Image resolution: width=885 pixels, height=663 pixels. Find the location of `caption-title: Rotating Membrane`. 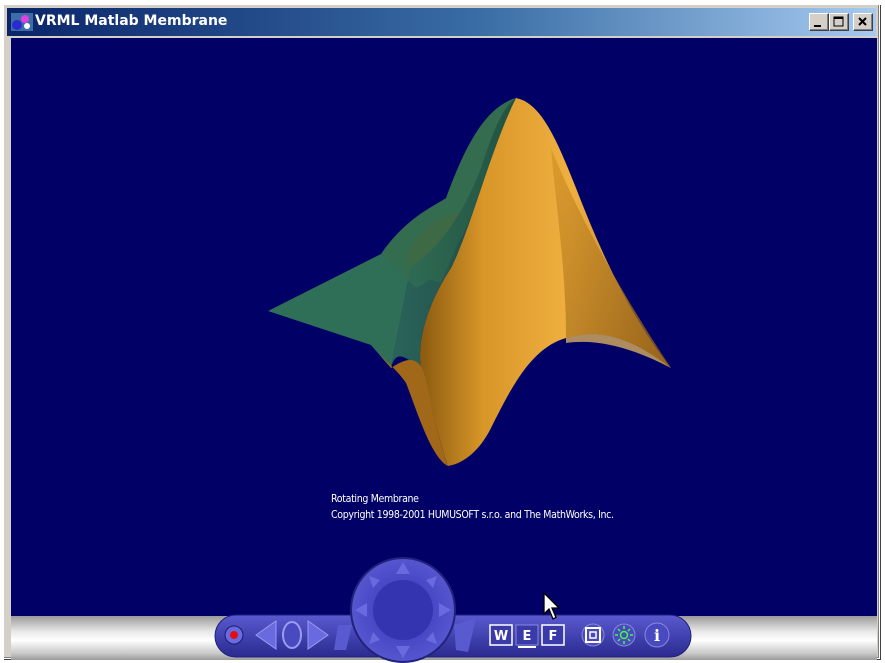

caption-title: Rotating Membrane is located at coordinates (375, 498).